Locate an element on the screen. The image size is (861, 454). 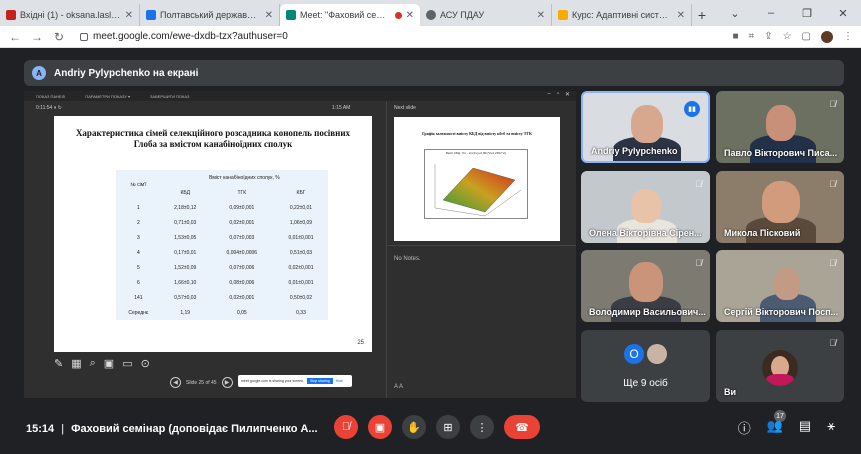
pen-icon: ✎ is located at coordinates (58, 363).